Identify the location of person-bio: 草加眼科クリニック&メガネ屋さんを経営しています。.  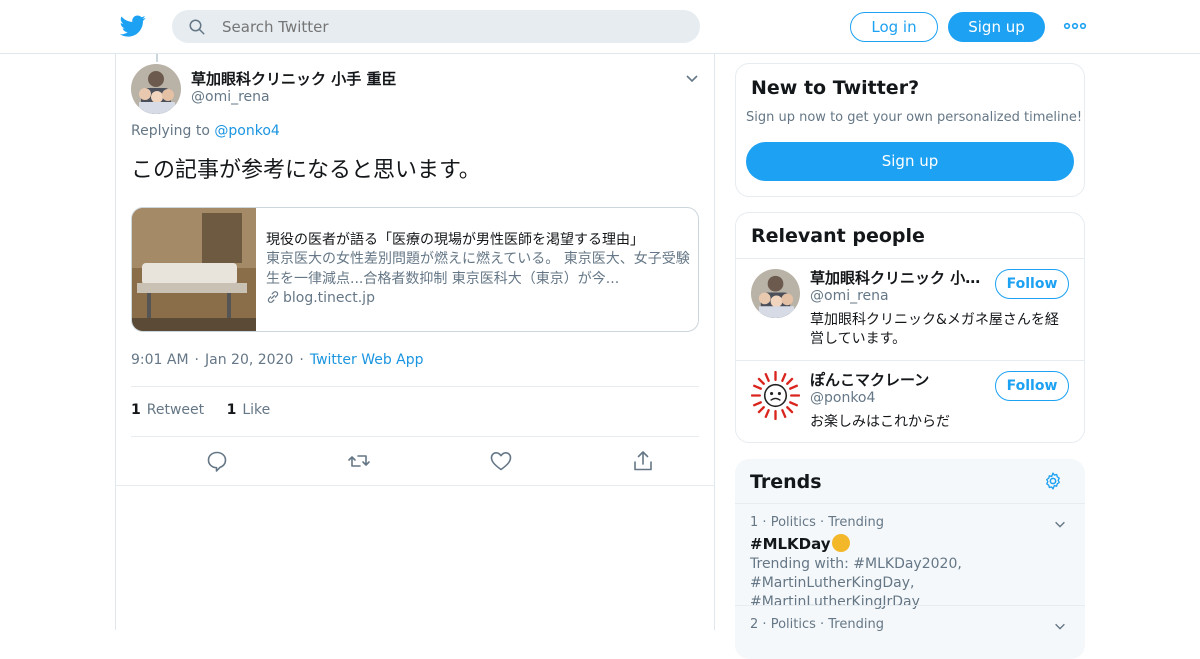
(934, 329).